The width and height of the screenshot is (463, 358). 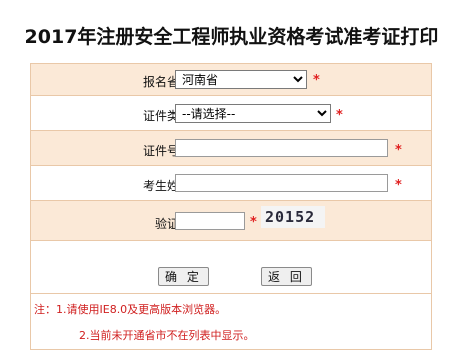 I want to click on form-row-id-number: 证件号码: *, so click(x=231, y=148).